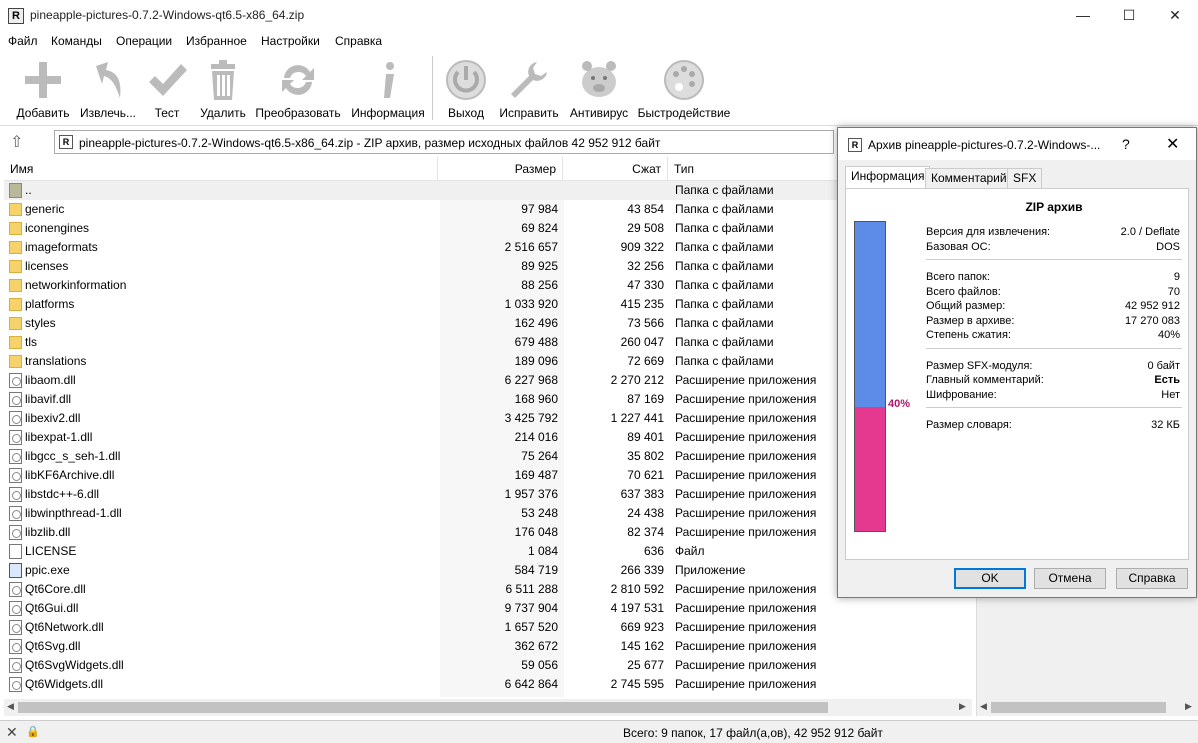 The height and width of the screenshot is (743, 1198). I want to click on table-row: translations 189 096 72 669 Папка с файлами, so click(488, 361).